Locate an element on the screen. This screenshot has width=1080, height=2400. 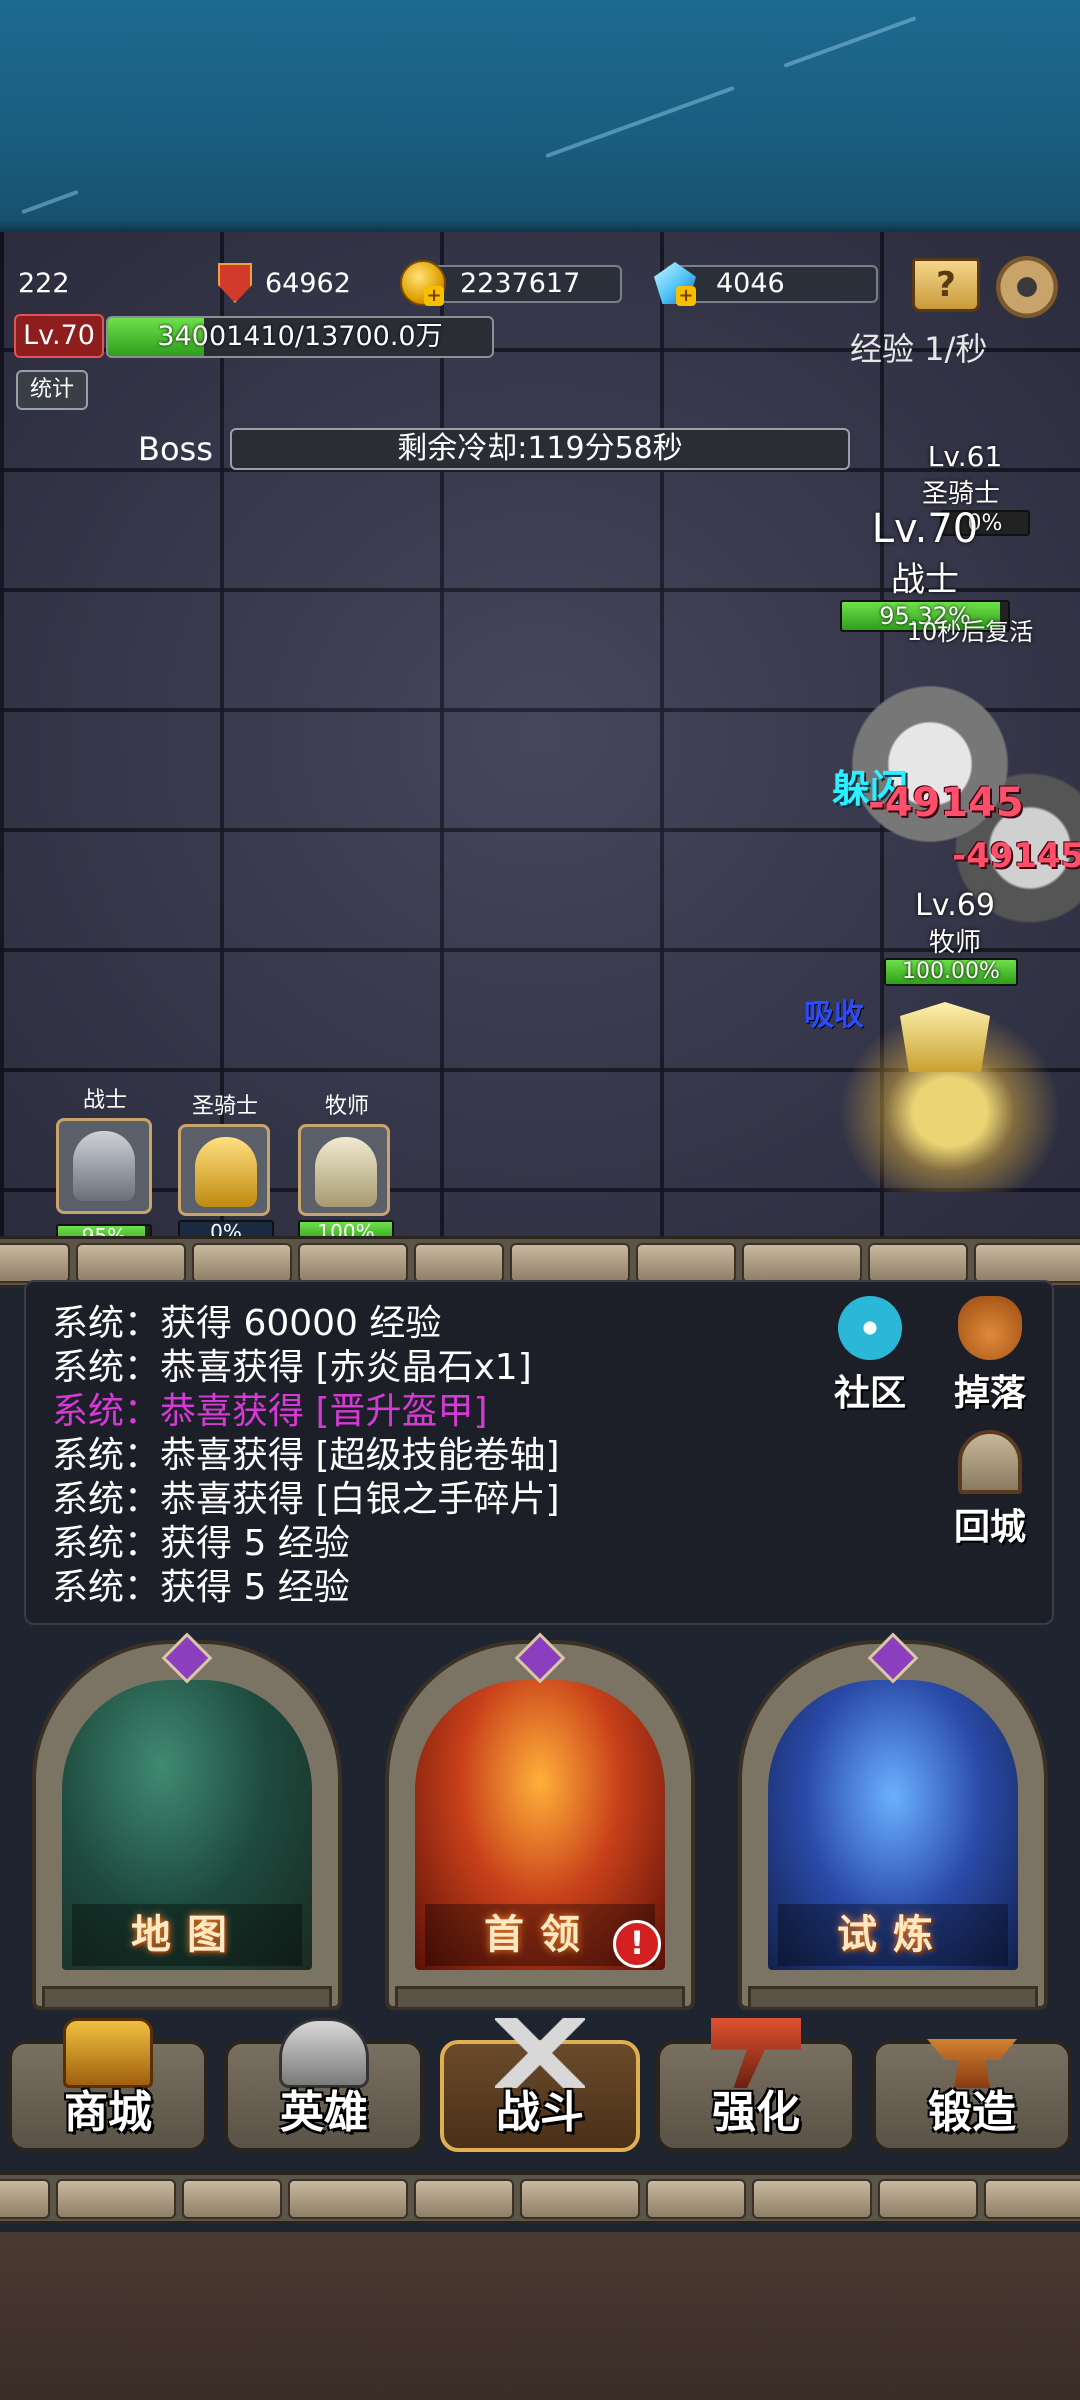
party-priest-portrait is located at coordinates (344, 1170).